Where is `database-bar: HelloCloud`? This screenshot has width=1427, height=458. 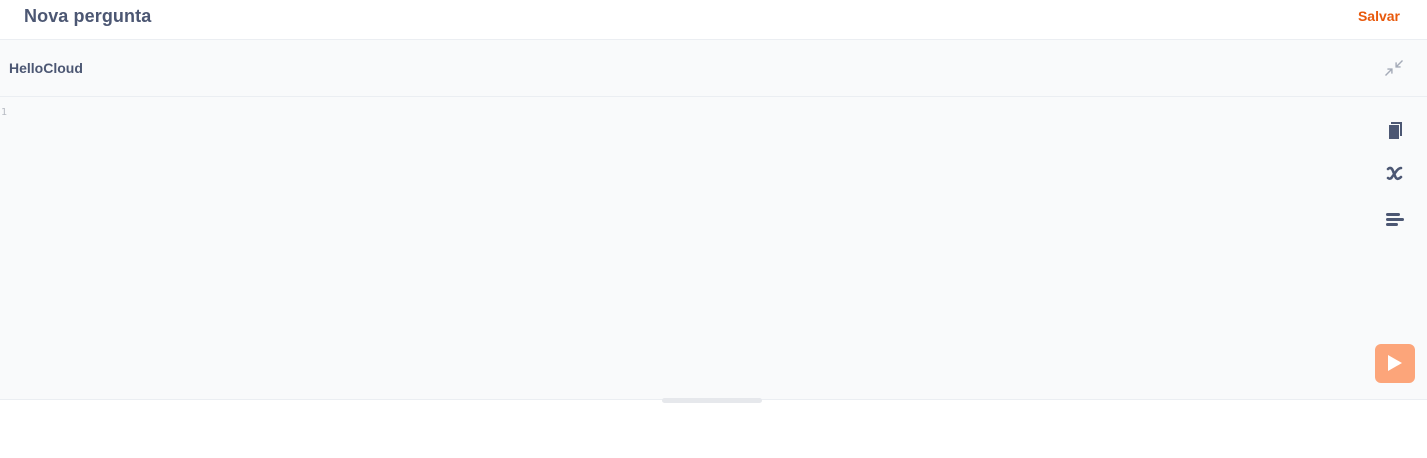
database-bar: HelloCloud is located at coordinates (713, 68).